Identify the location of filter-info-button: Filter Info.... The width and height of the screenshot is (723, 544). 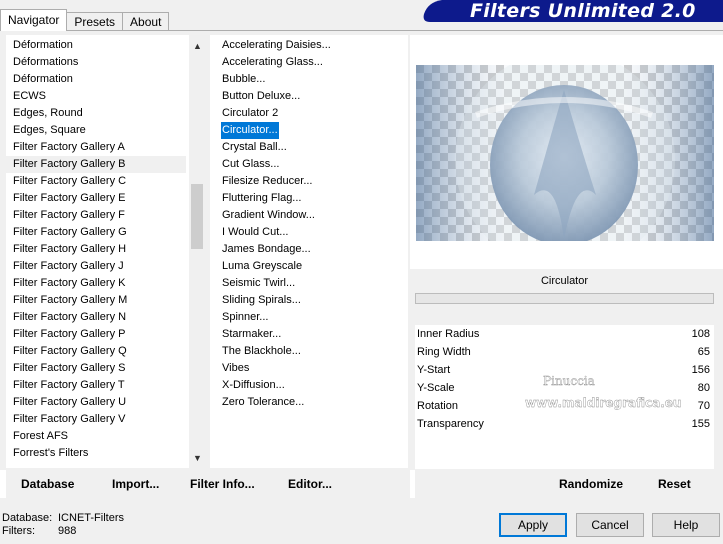
(222, 484).